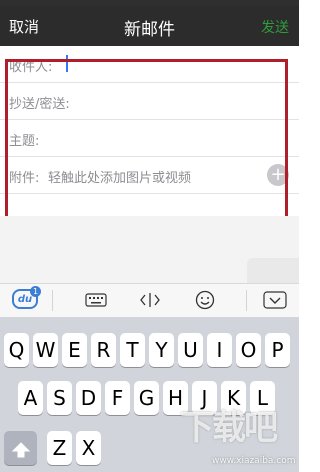 The height and width of the screenshot is (472, 320). Describe the element at coordinates (59, 448) in the screenshot. I see `key-z: Z` at that location.